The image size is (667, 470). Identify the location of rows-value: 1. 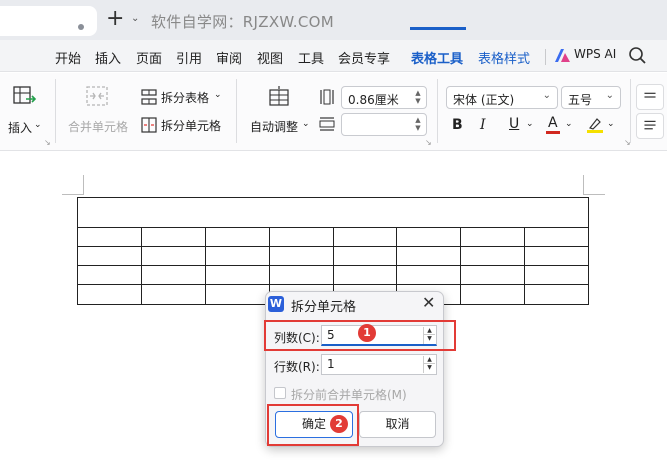
(331, 364).